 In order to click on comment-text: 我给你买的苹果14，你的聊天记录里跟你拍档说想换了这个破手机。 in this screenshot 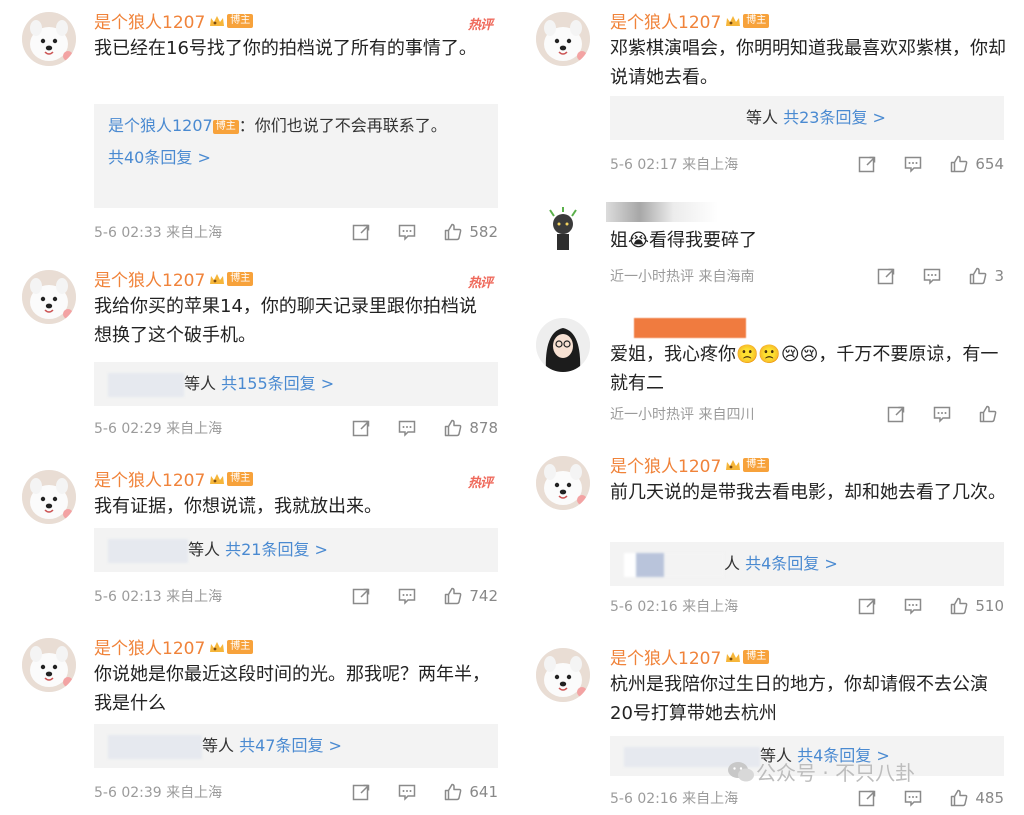, I will do `click(285, 321)`.